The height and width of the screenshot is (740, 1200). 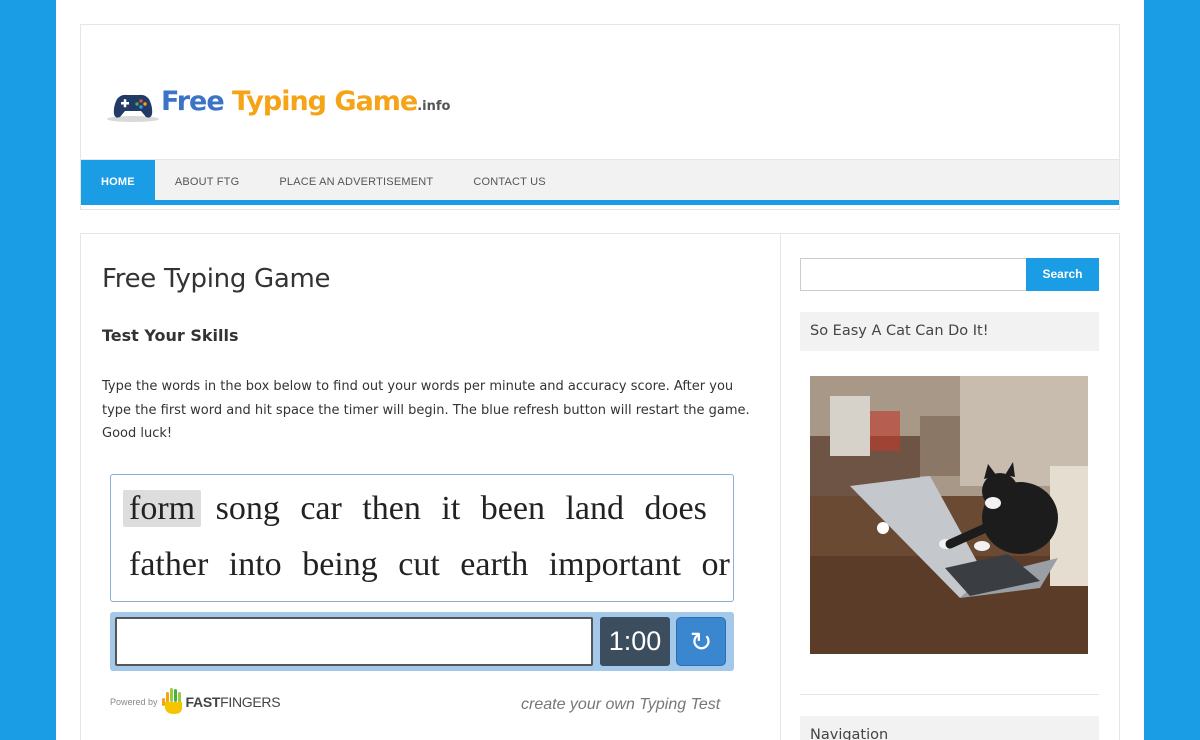 I want to click on current-word: form, so click(x=162, y=508).